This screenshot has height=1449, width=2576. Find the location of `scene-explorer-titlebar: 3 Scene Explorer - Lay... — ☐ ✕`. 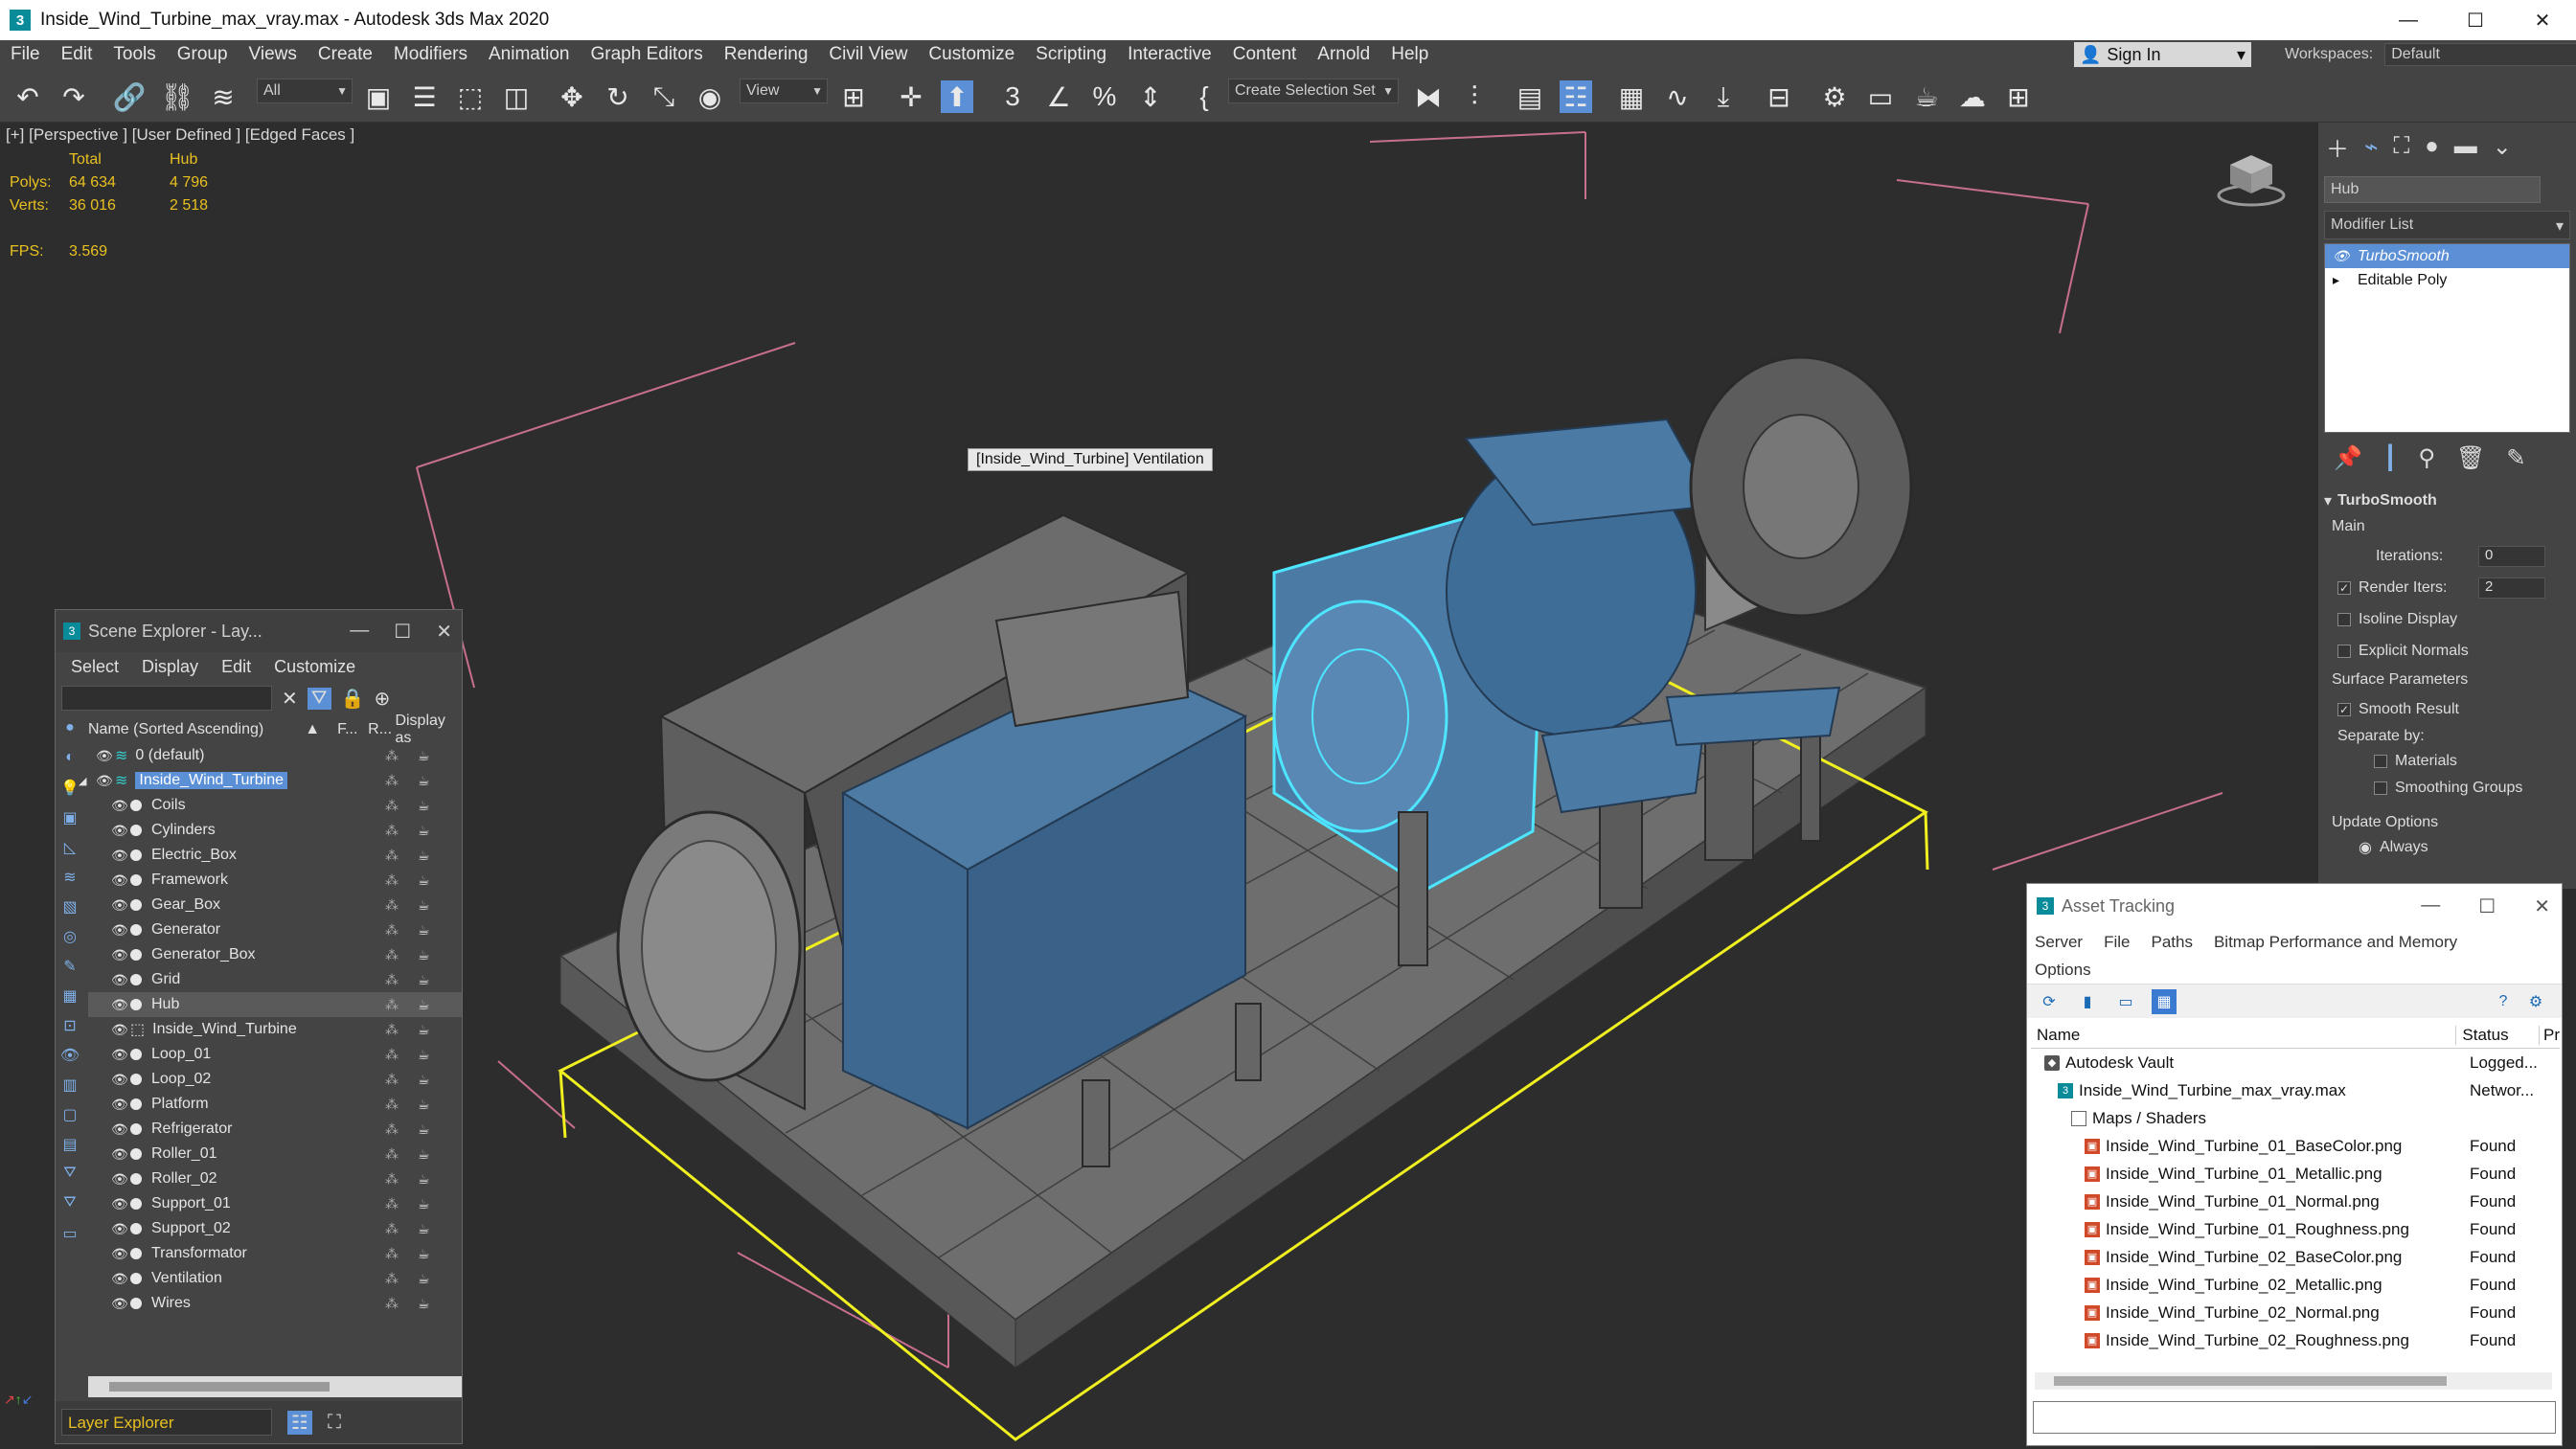

scene-explorer-titlebar: 3 Scene Explorer - Lay... — ☐ ✕ is located at coordinates (259, 631).